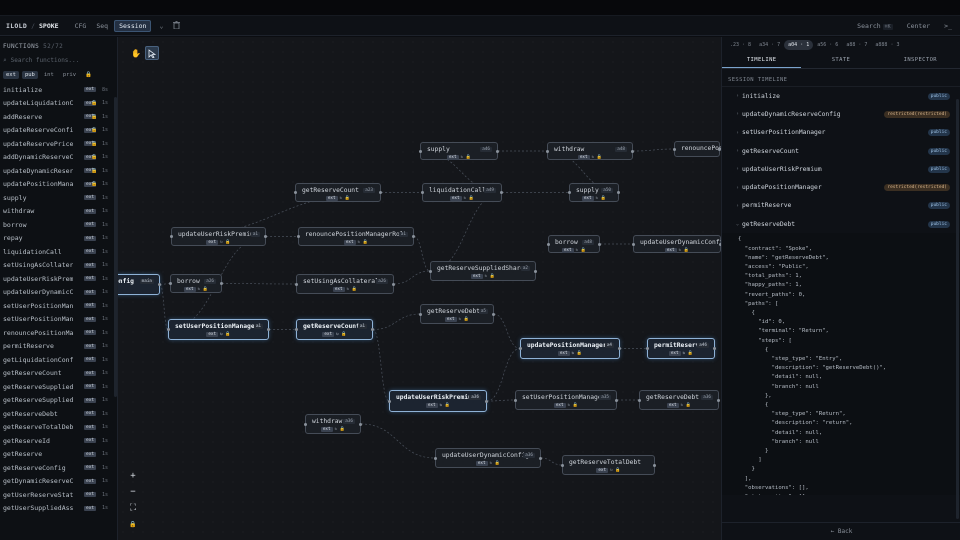 The width and height of the screenshot is (960, 540). Describe the element at coordinates (88, 75) in the screenshot. I see `lock-filter-icon: 🔒` at that location.